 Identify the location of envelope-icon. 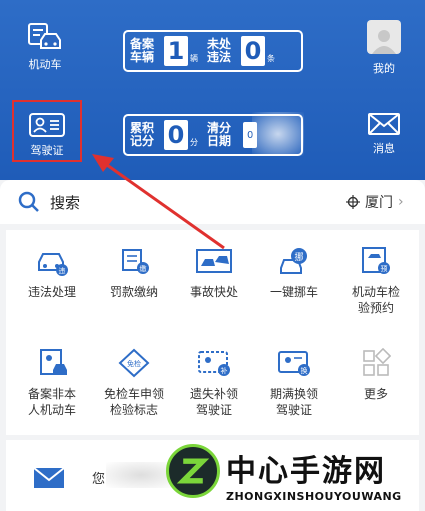
(49, 477).